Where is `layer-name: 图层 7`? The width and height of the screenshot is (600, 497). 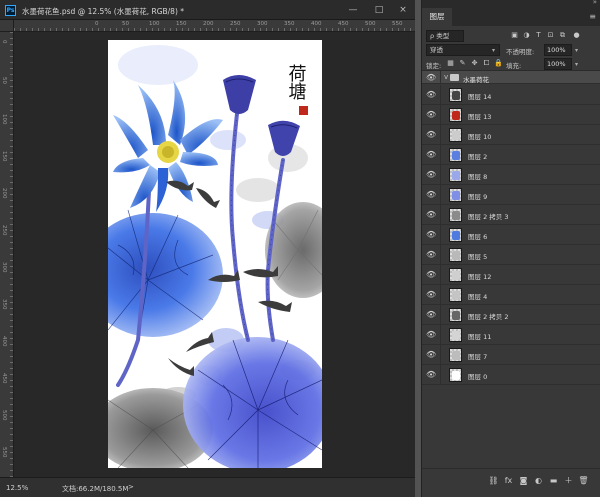
layer-name: 图层 7 is located at coordinates (477, 356).